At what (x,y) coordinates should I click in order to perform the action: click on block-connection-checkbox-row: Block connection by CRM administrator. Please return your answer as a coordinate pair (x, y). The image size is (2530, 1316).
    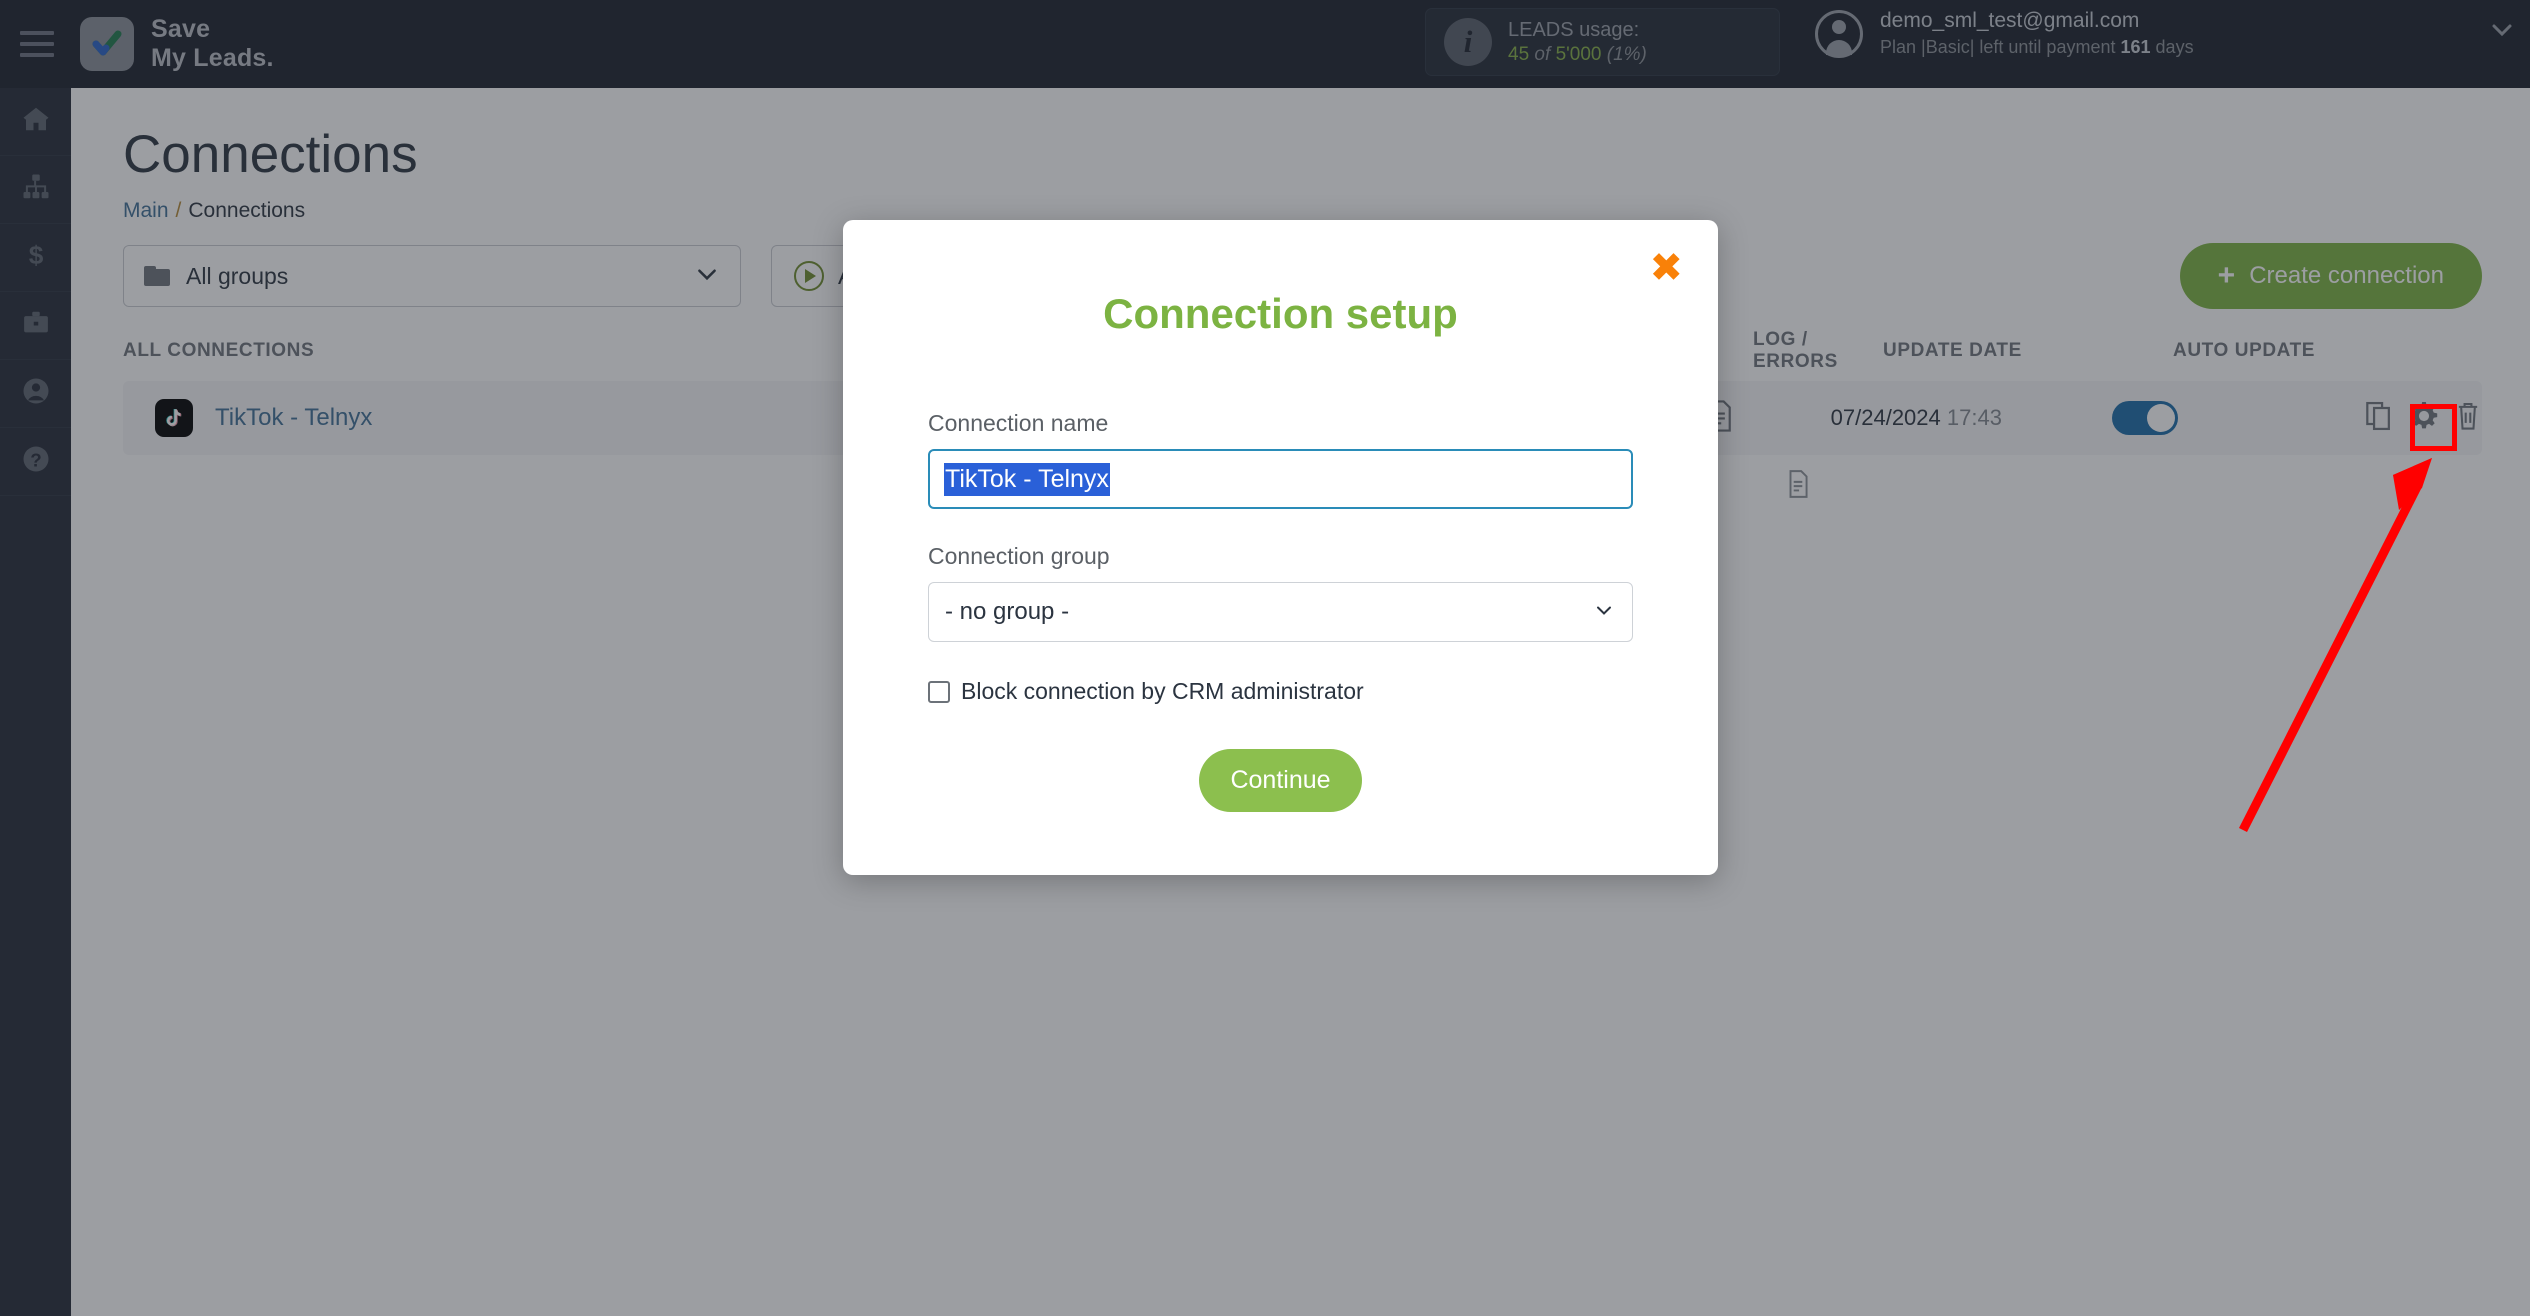
    Looking at the image, I should click on (1280, 691).